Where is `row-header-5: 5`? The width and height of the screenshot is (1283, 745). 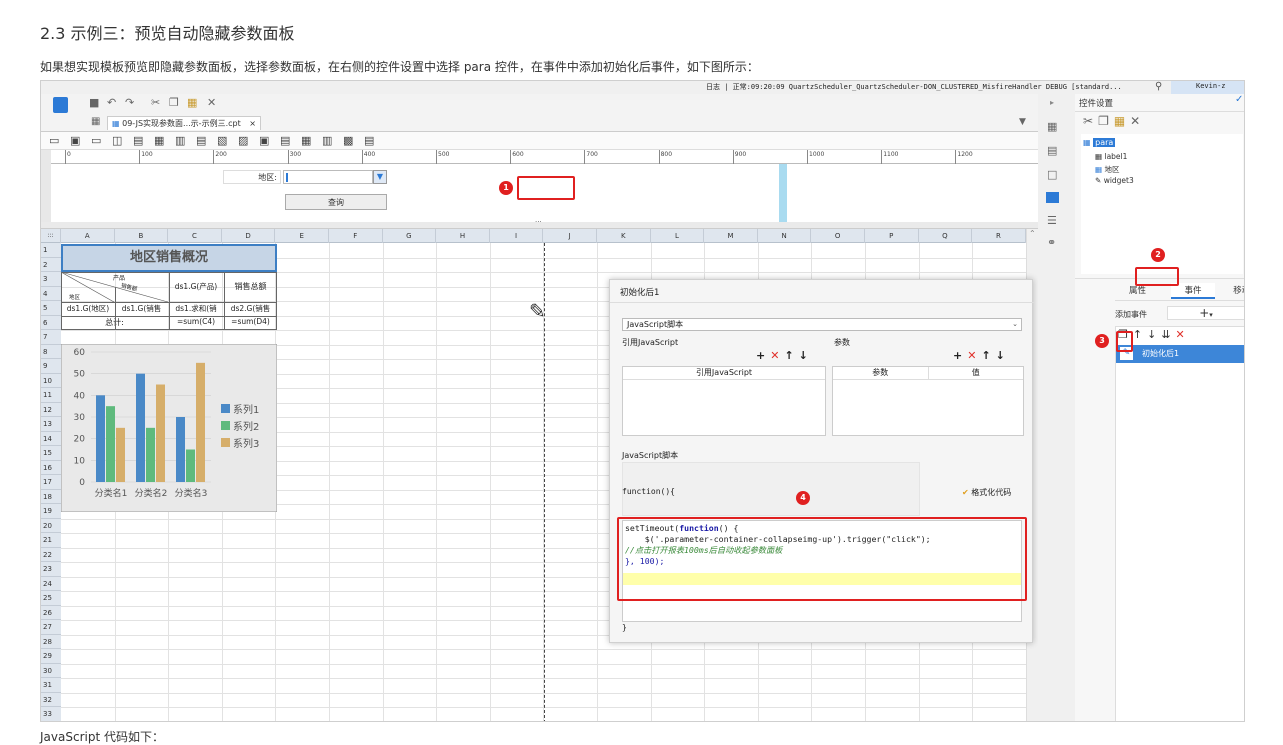 row-header-5: 5 is located at coordinates (51, 308).